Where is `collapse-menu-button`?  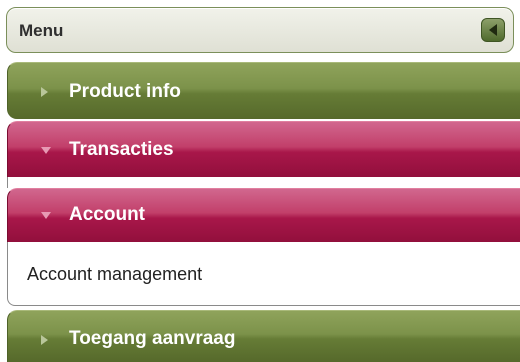
collapse-menu-button is located at coordinates (493, 30).